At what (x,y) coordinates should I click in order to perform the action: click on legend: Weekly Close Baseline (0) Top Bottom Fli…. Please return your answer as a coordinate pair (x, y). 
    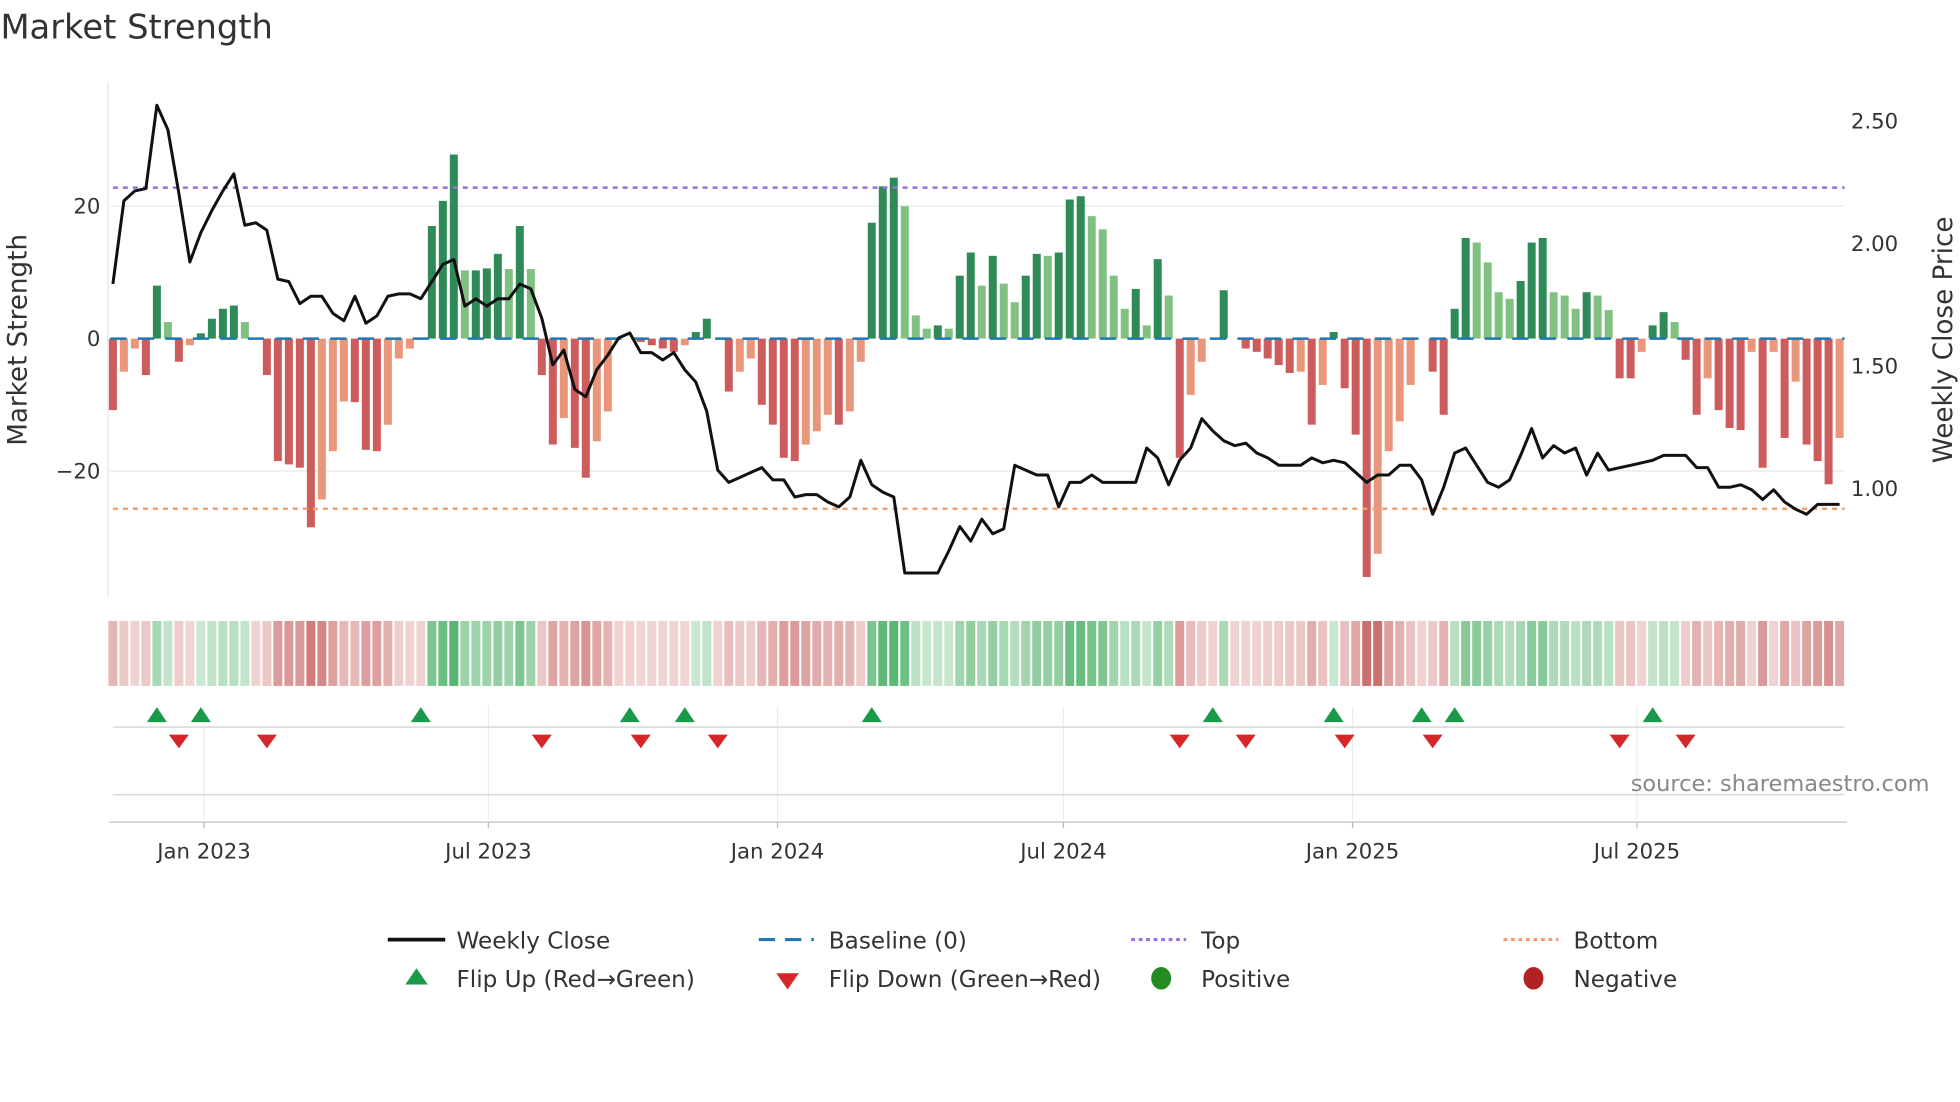
    Looking at the image, I should click on (1032, 960).